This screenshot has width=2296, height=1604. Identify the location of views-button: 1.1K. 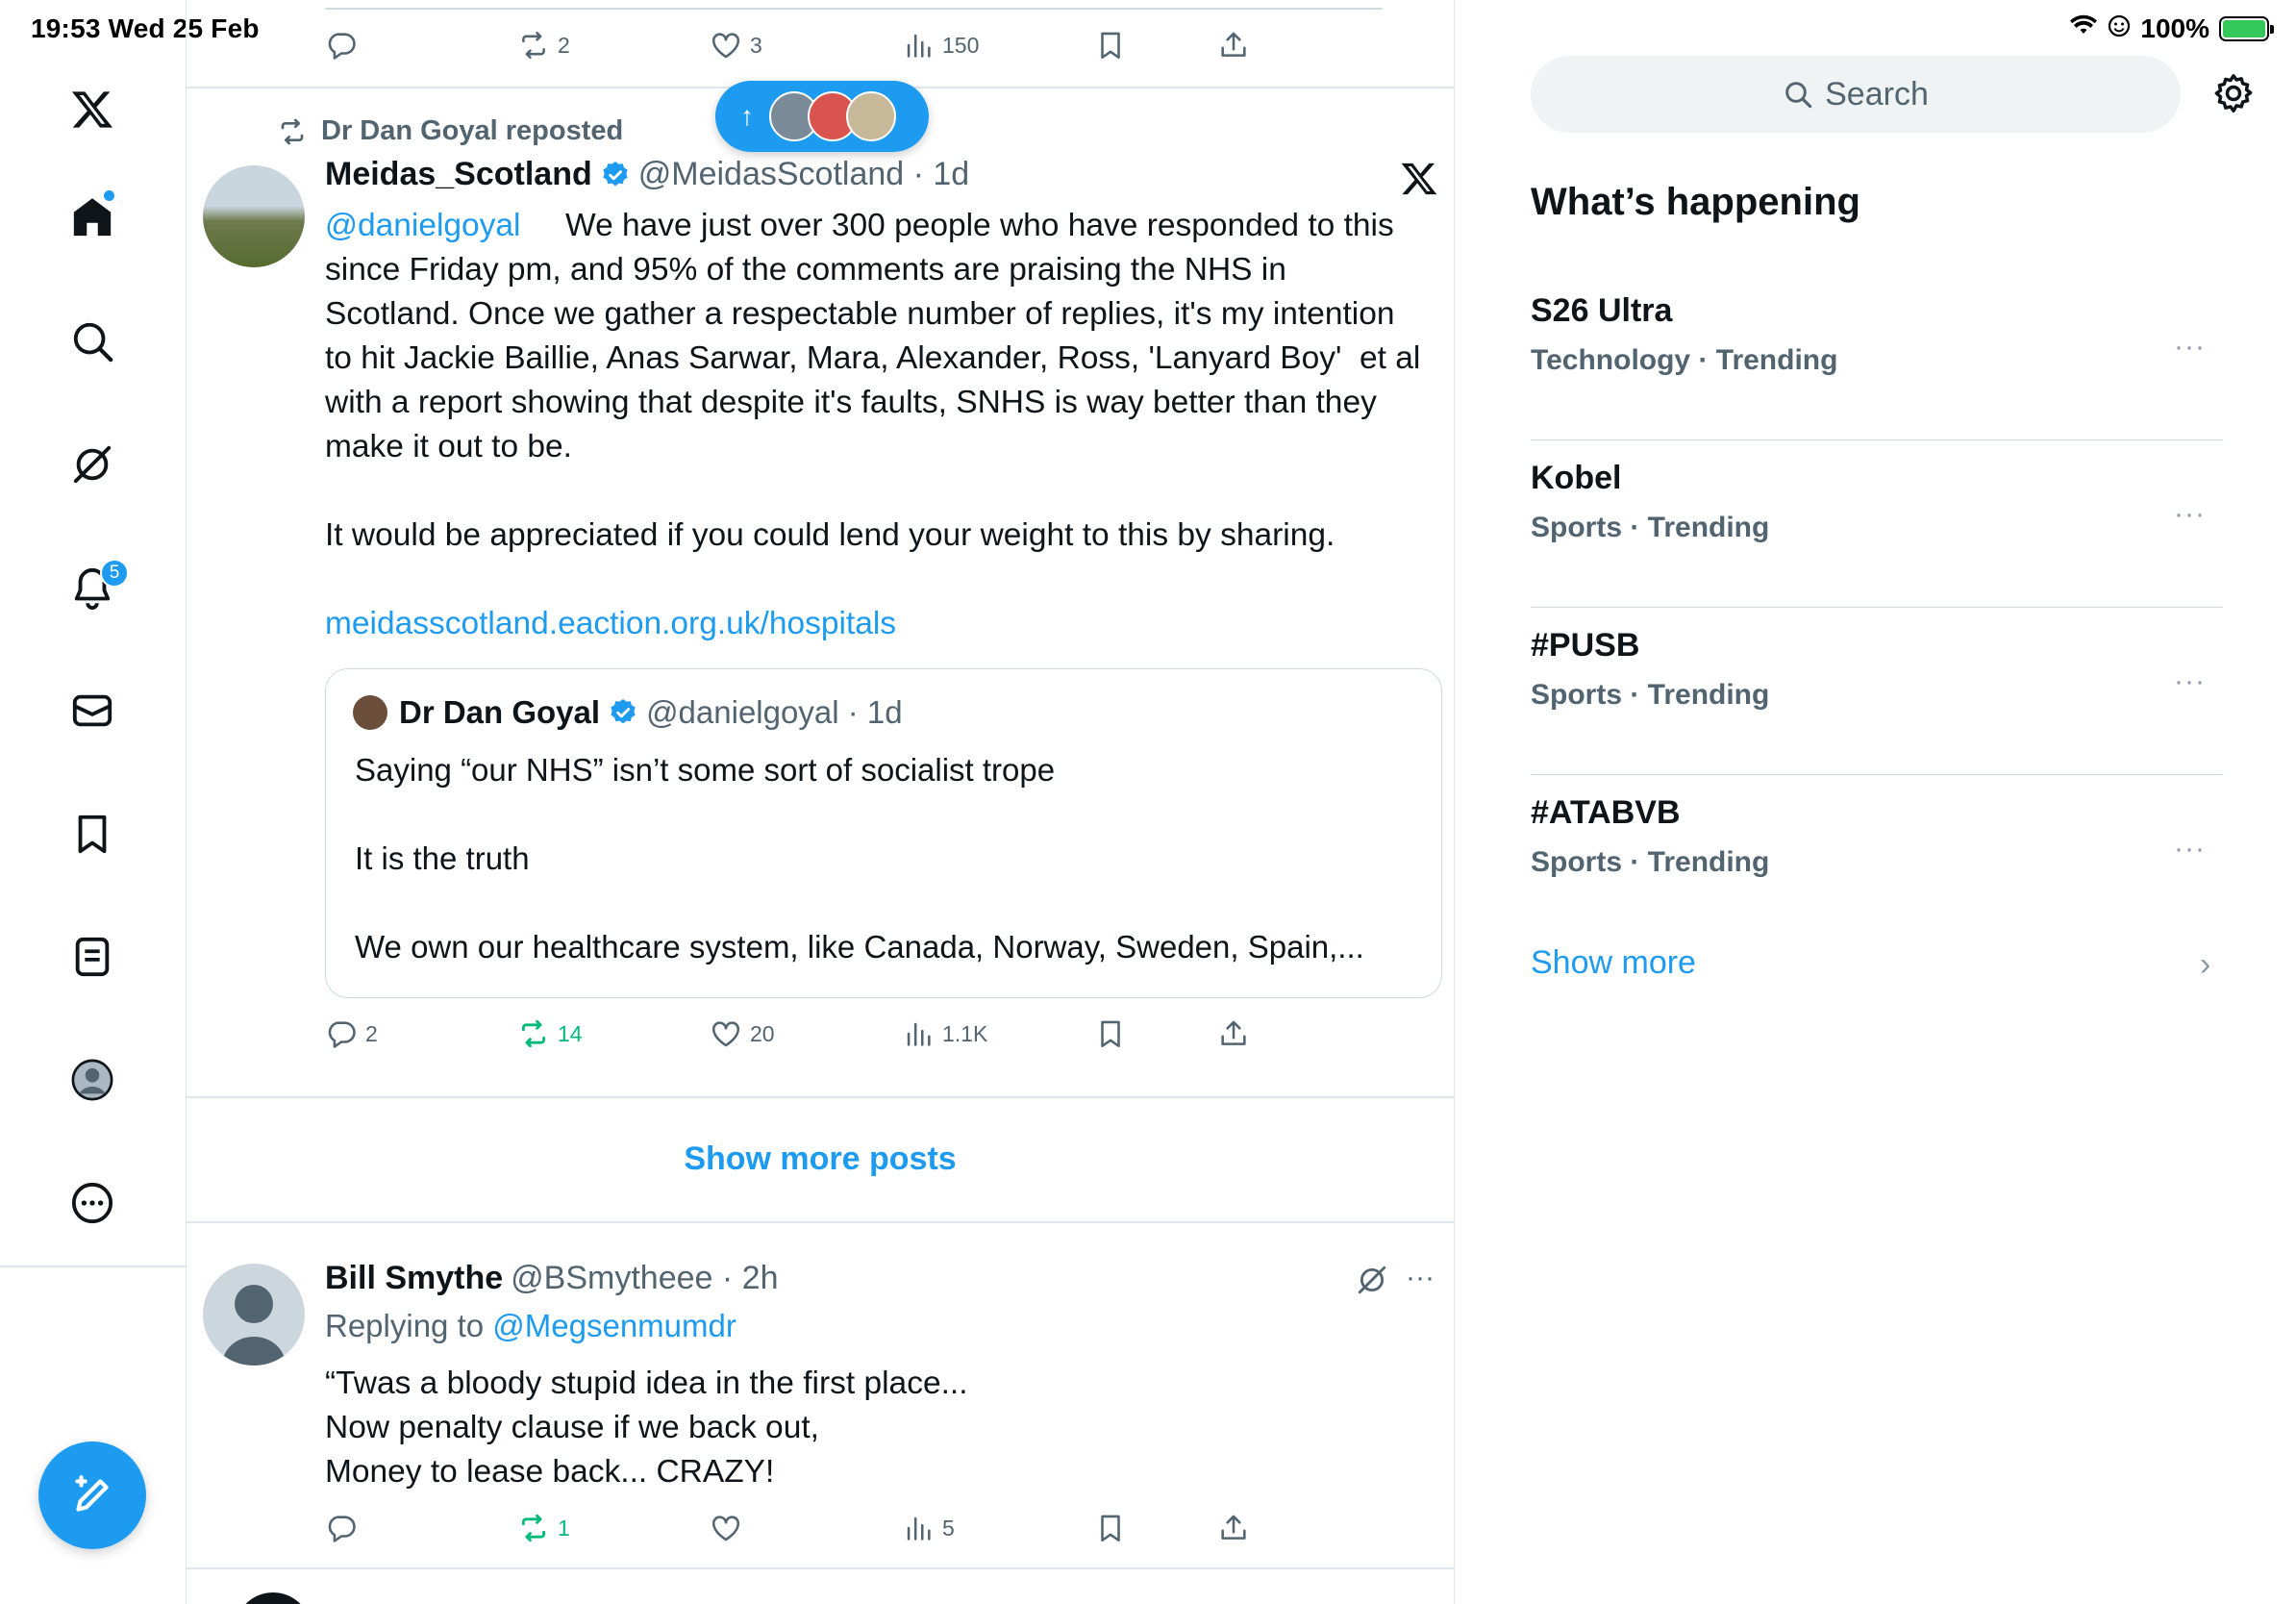
(944, 1033).